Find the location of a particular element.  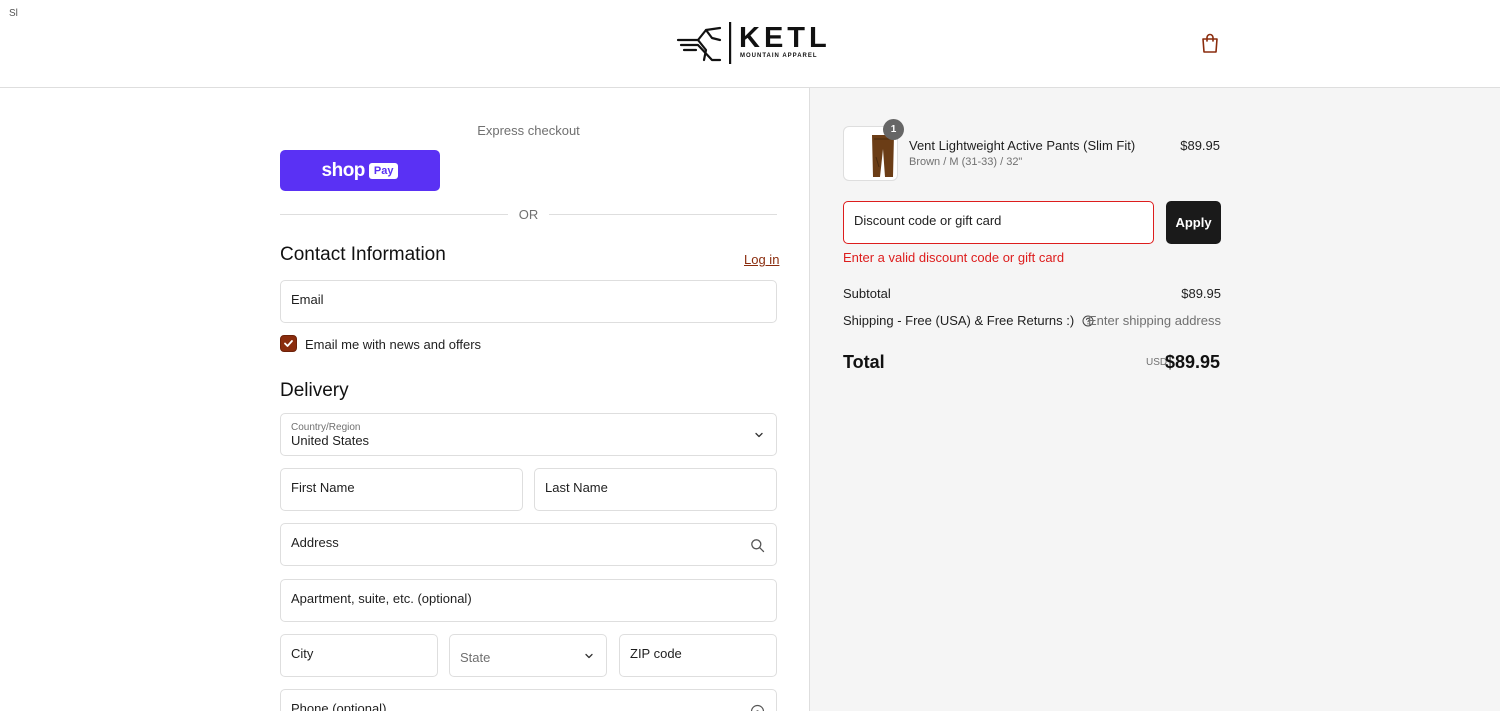

address-field: Address is located at coordinates (528, 544).